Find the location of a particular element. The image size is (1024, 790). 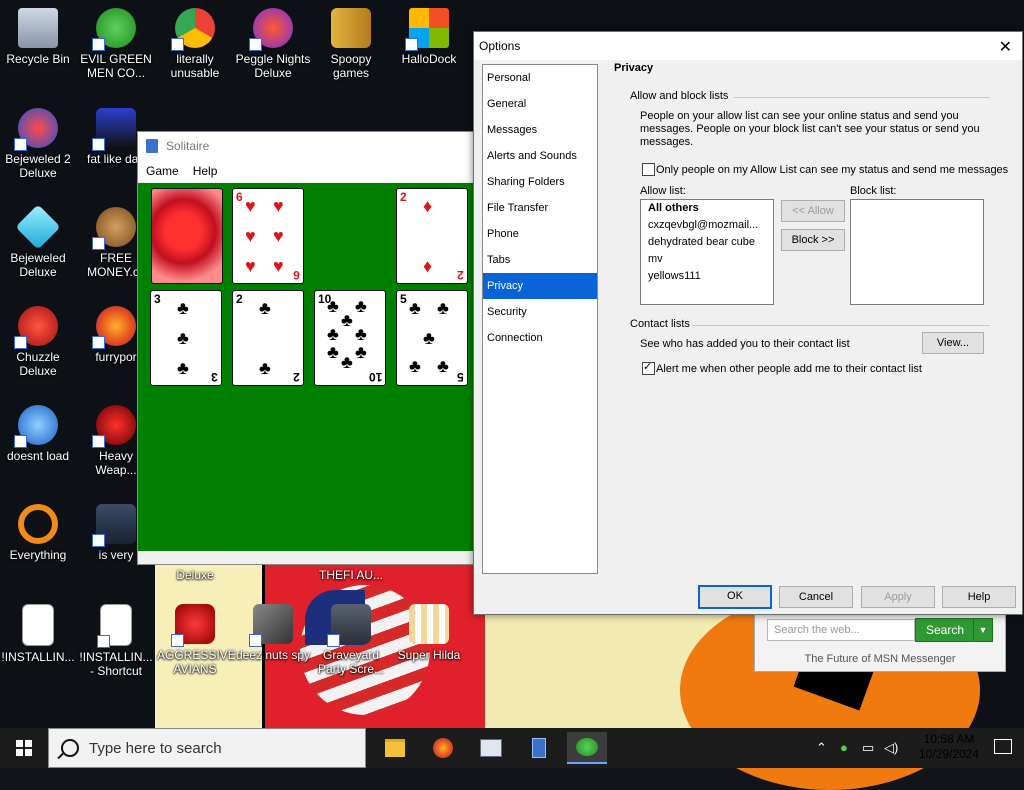

desktop-icon-peggle-nights: Peggle Nights Deluxe is located at coordinates (273, 44).